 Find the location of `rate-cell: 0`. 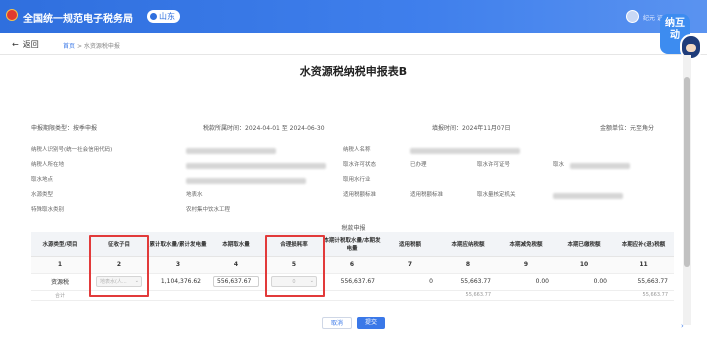

rate-cell: 0 is located at coordinates (410, 282).